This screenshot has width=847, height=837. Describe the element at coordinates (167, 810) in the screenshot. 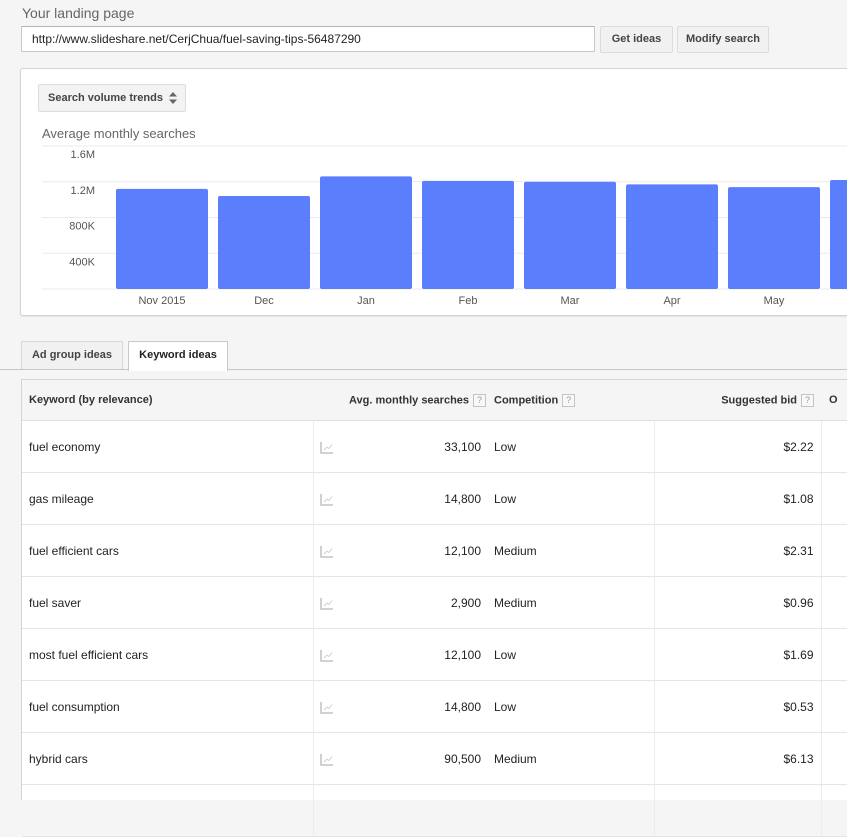

I see `keyword-cell` at that location.